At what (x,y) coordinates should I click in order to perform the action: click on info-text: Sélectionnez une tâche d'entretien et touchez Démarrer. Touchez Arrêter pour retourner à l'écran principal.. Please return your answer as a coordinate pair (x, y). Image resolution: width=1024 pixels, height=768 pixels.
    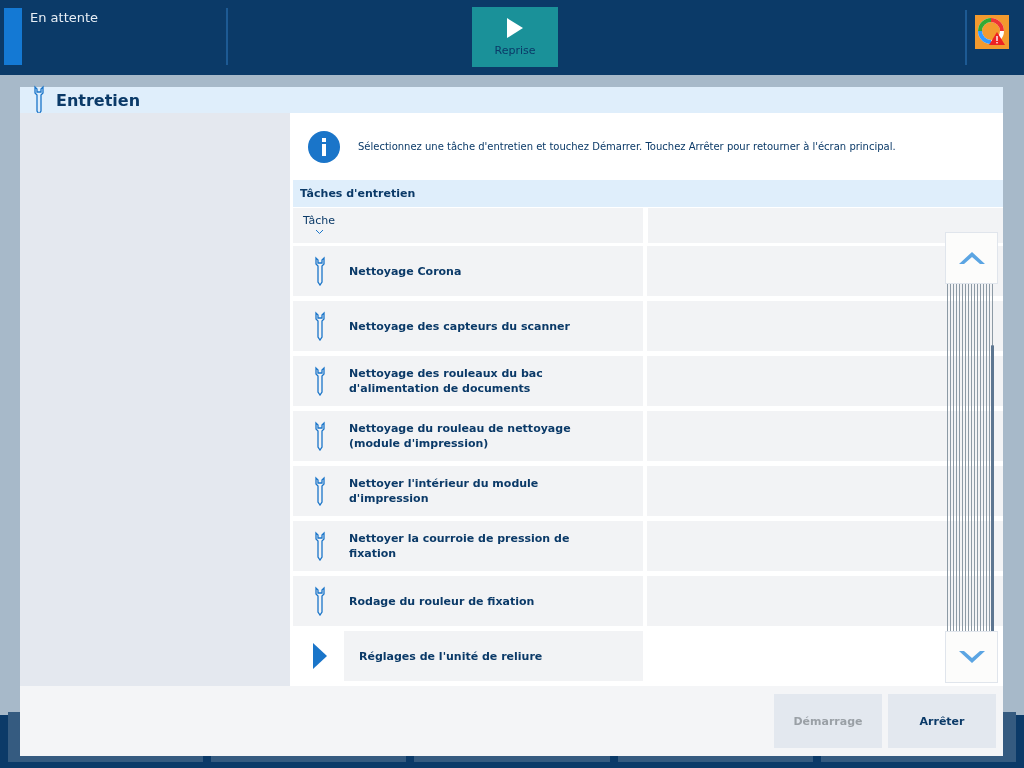
    Looking at the image, I should click on (627, 146).